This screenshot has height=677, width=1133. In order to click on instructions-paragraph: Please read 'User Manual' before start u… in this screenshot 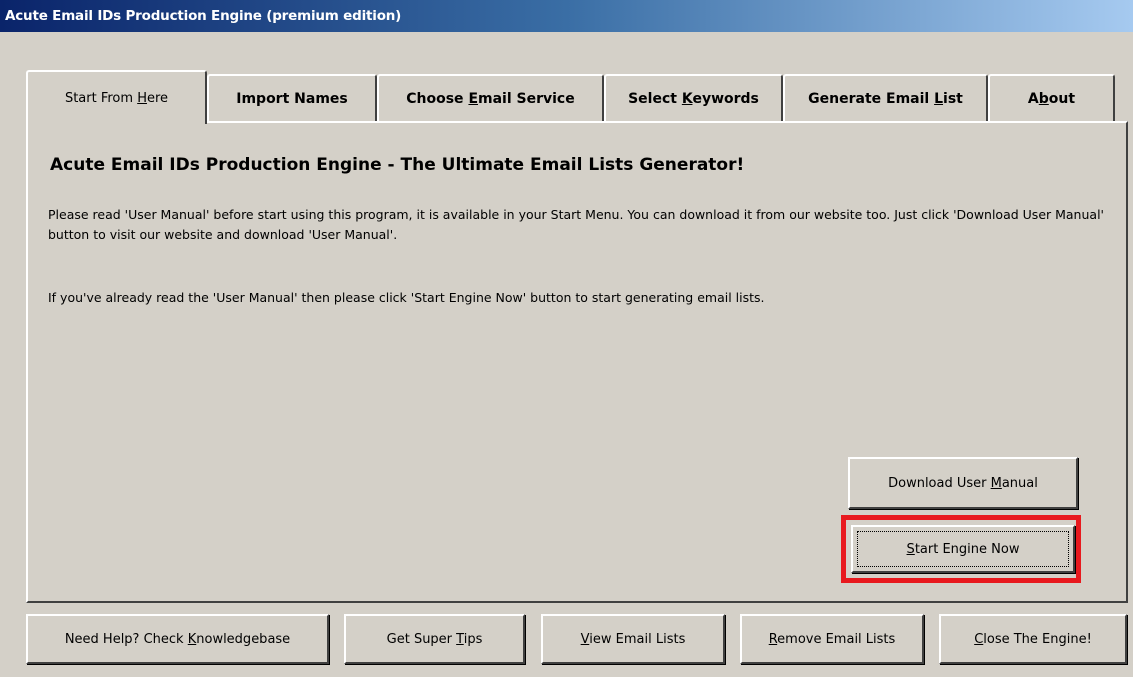, I will do `click(576, 224)`.